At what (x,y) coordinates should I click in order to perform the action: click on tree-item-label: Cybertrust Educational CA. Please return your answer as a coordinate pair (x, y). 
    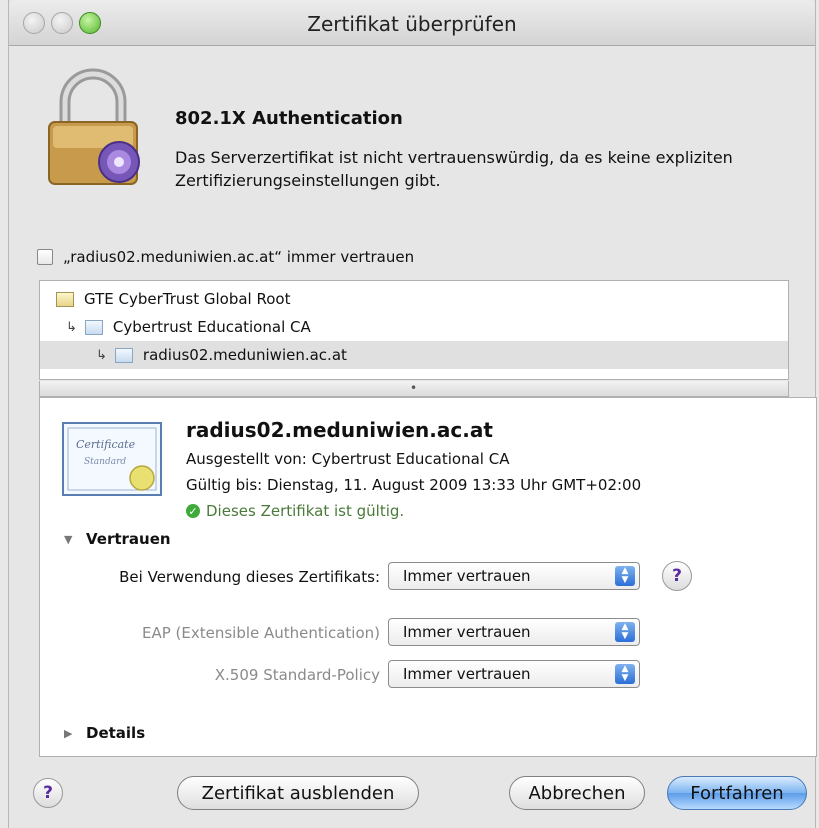
    Looking at the image, I should click on (211, 327).